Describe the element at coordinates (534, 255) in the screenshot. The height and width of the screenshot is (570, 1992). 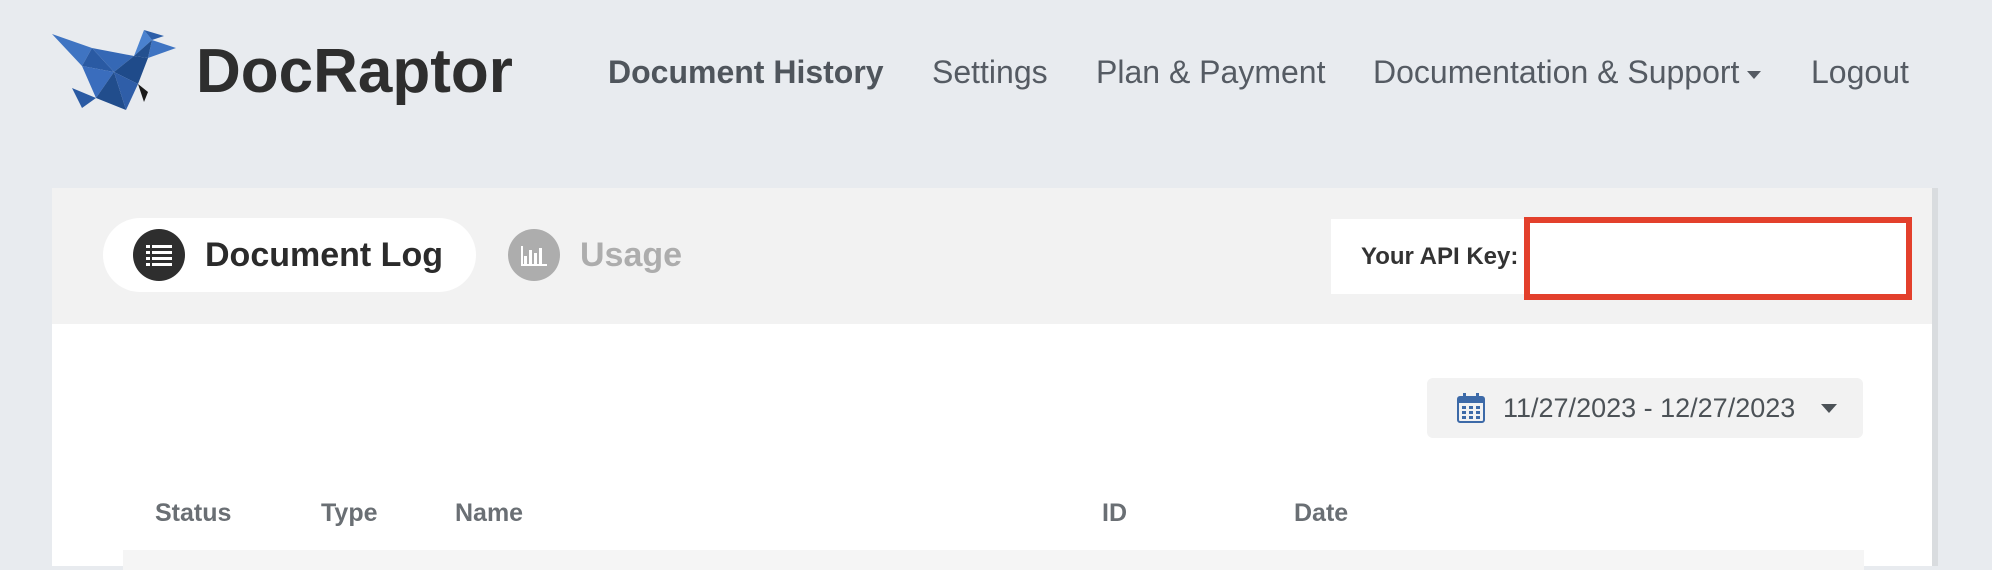
I see `bar-chart-icon` at that location.